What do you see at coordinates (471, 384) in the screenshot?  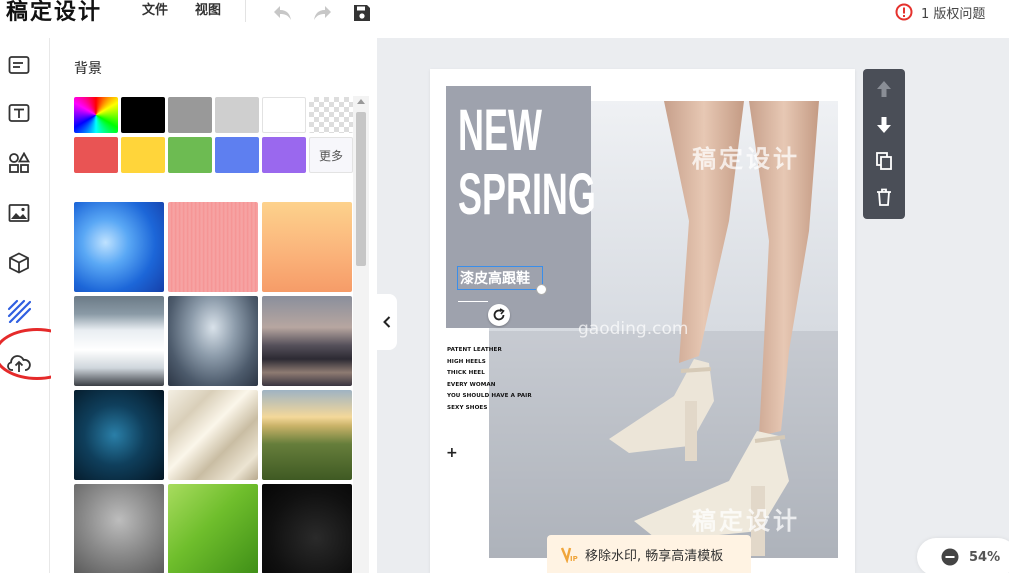 I see `tagline: EVERY WOMAN` at bounding box center [471, 384].